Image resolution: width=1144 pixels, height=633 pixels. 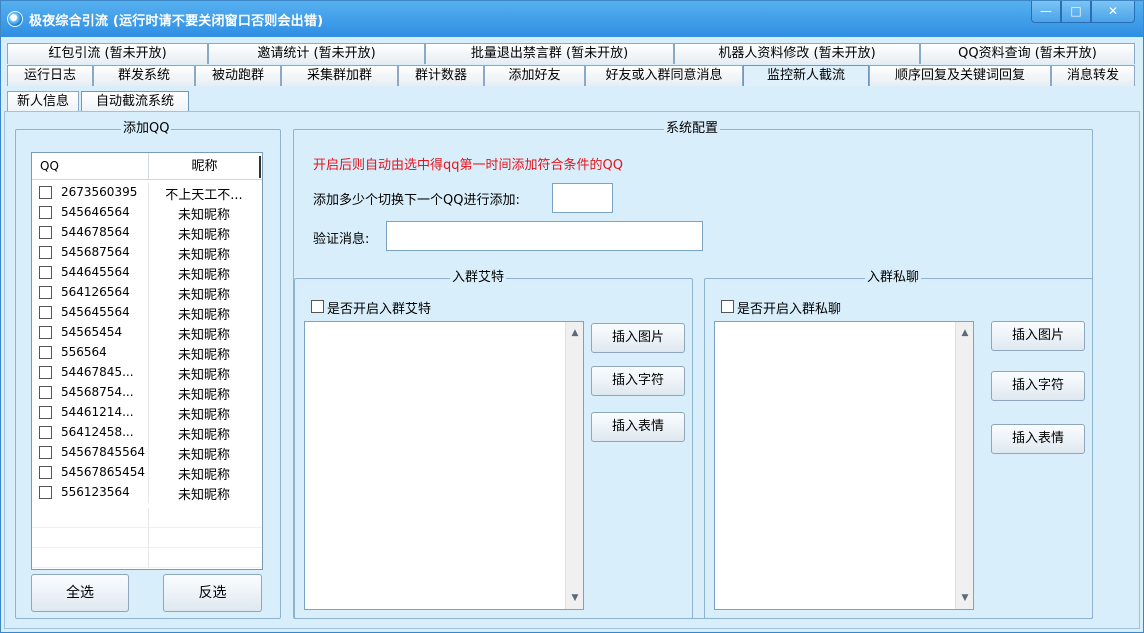 I want to click on close-icon: ✕, so click(x=1113, y=11).